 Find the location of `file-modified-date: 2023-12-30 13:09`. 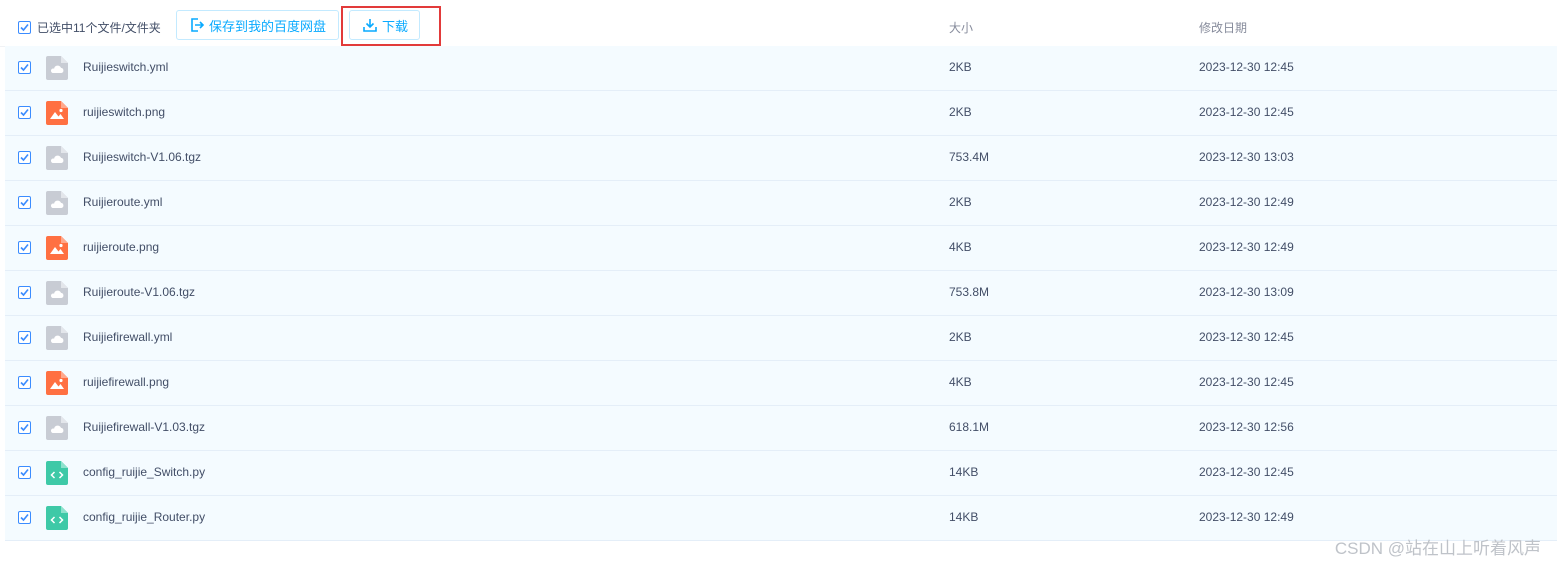

file-modified-date: 2023-12-30 13:09 is located at coordinates (1246, 292).